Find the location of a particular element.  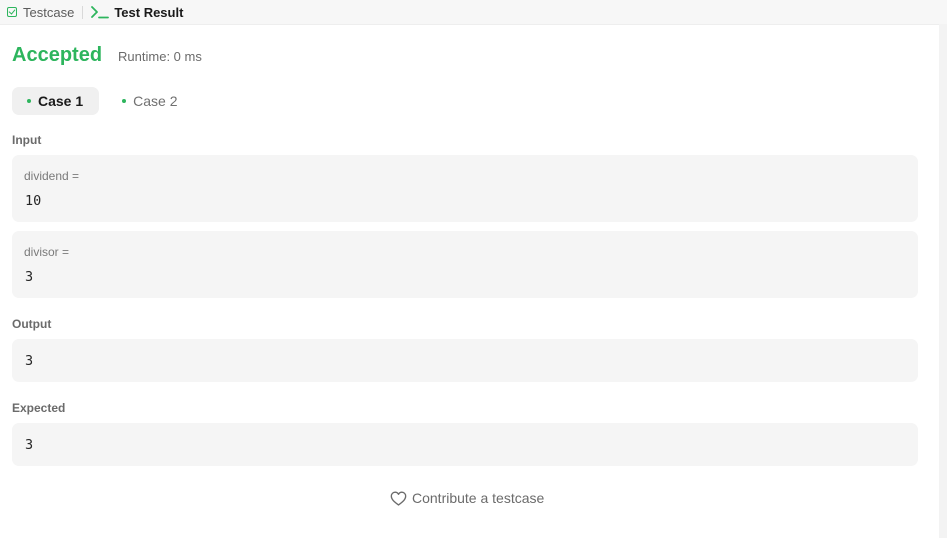

case-selector: Case 1 Case 2 is located at coordinates (103, 101).